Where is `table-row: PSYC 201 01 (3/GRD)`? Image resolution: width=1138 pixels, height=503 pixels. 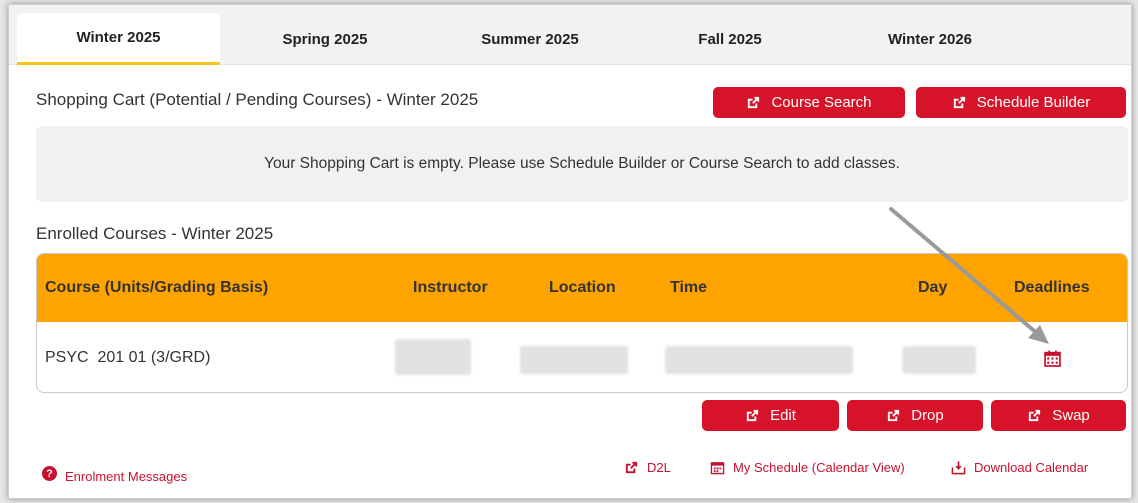 table-row: PSYC 201 01 (3/GRD) is located at coordinates (582, 357).